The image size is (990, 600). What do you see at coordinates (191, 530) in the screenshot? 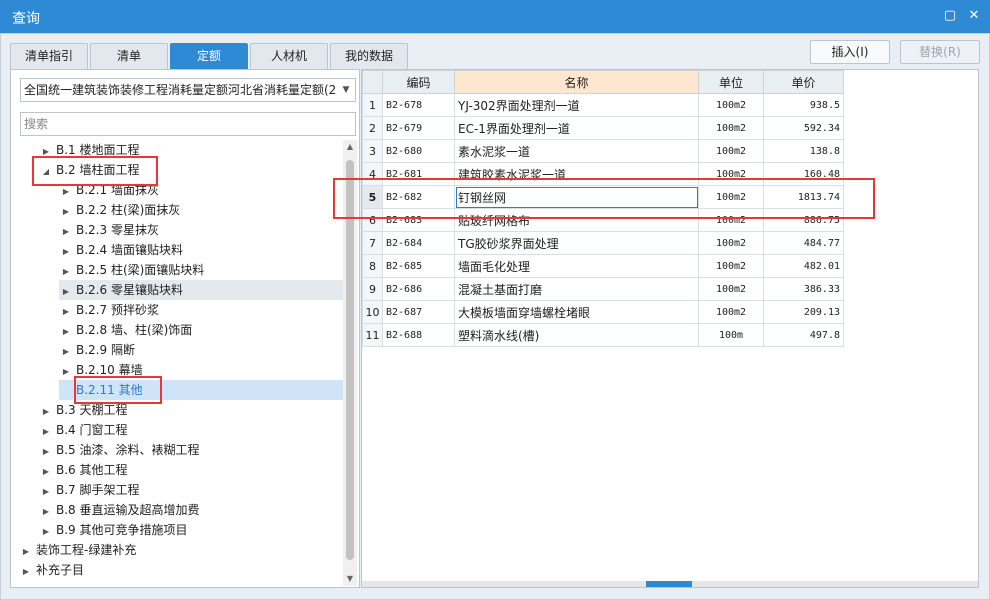
I see `tree-node: ▶ B.9 其他可竞争措施项目` at bounding box center [191, 530].